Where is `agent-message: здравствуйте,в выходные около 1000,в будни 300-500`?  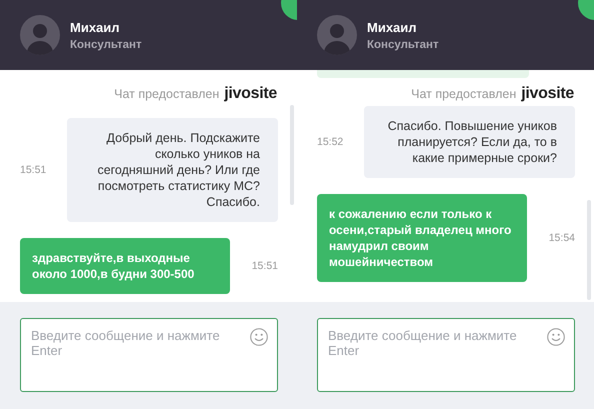
agent-message: здравствуйте,в выходные около 1000,в будни 300-500 is located at coordinates (125, 266).